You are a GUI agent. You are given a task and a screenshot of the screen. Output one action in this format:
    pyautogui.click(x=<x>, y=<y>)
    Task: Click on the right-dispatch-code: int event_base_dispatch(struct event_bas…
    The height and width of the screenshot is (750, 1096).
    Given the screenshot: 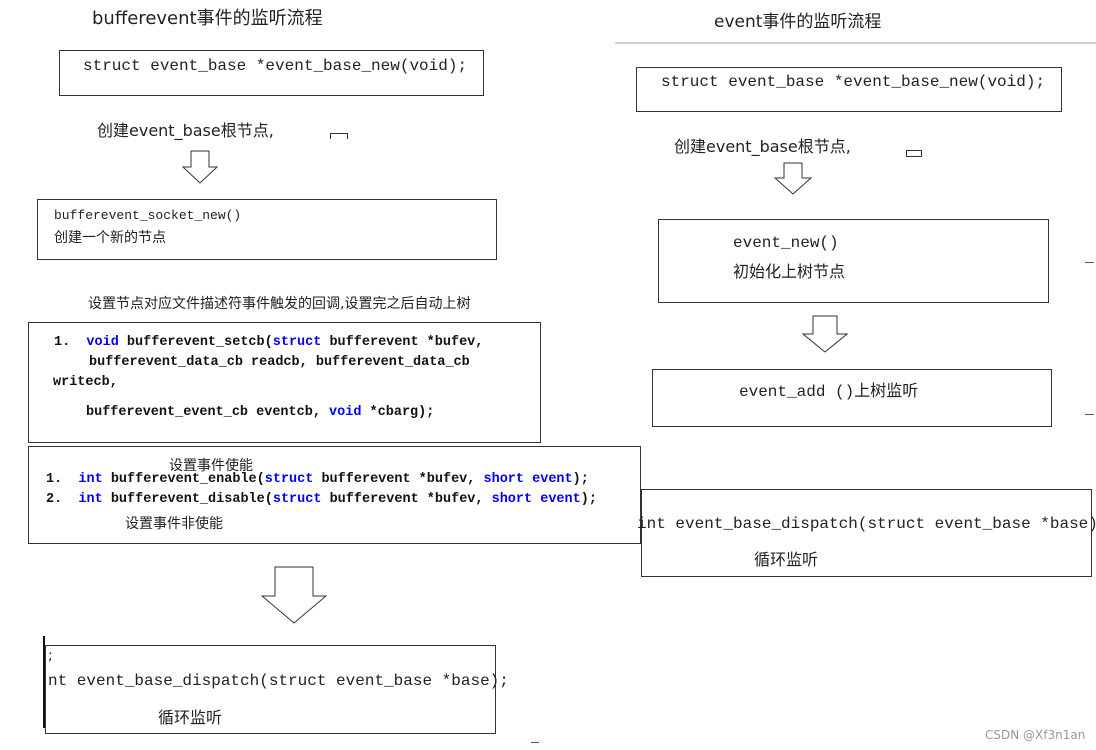 What is the action you would take?
    pyautogui.click(x=866, y=524)
    